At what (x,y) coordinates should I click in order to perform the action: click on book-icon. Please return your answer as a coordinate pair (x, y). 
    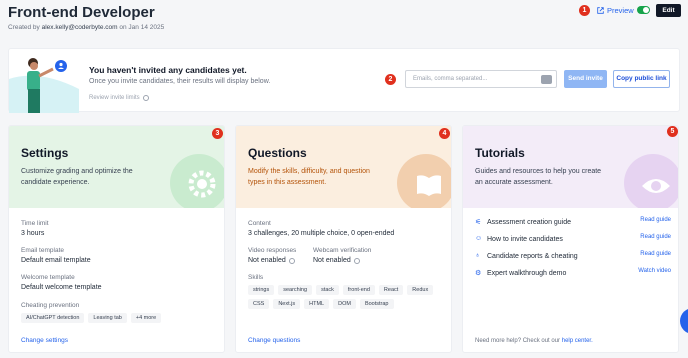
    Looking at the image, I should click on (424, 181).